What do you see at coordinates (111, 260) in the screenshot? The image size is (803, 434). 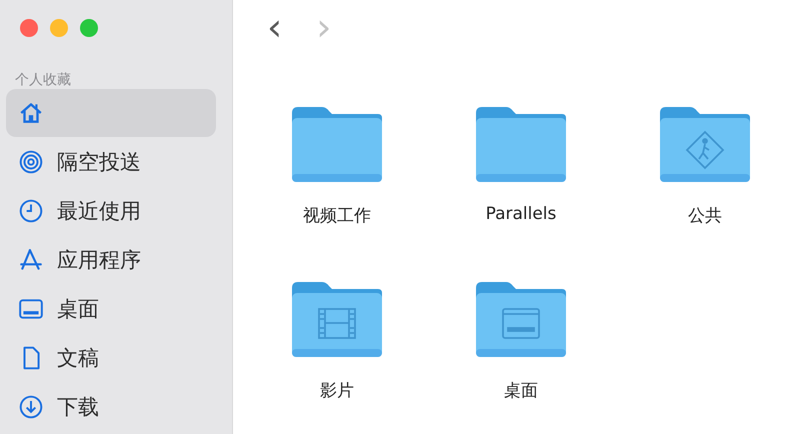 I see `sidebar-item: 应用程序` at bounding box center [111, 260].